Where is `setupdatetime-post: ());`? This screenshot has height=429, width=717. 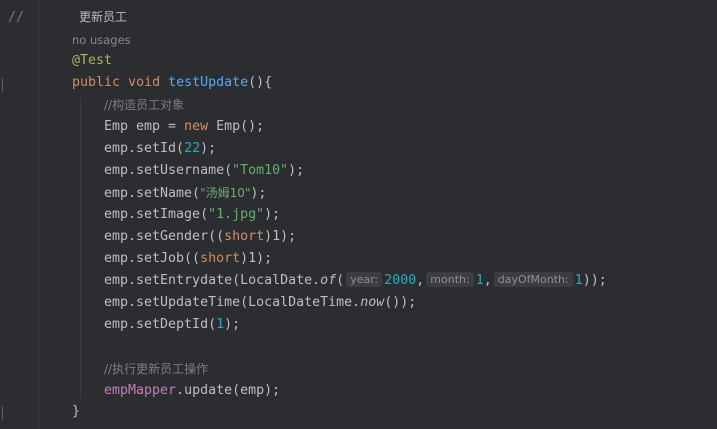 setupdatetime-post: ()); is located at coordinates (400, 302).